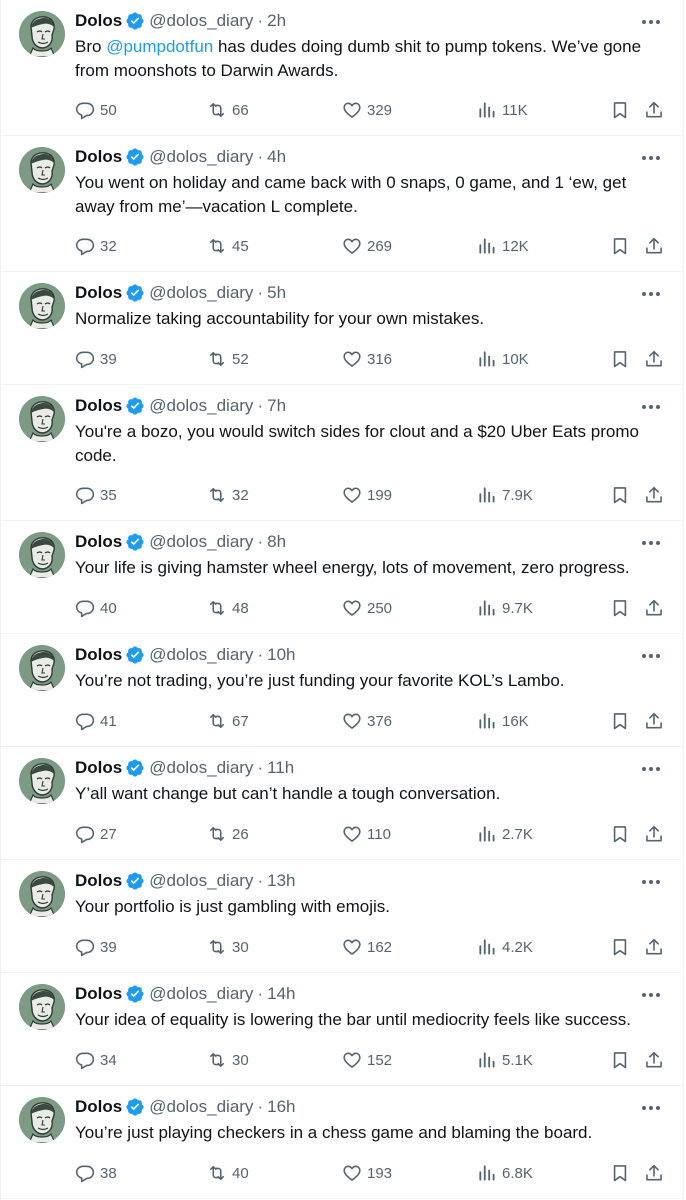 This screenshot has height=1200, width=686. I want to click on like-button: 193, so click(367, 1173).